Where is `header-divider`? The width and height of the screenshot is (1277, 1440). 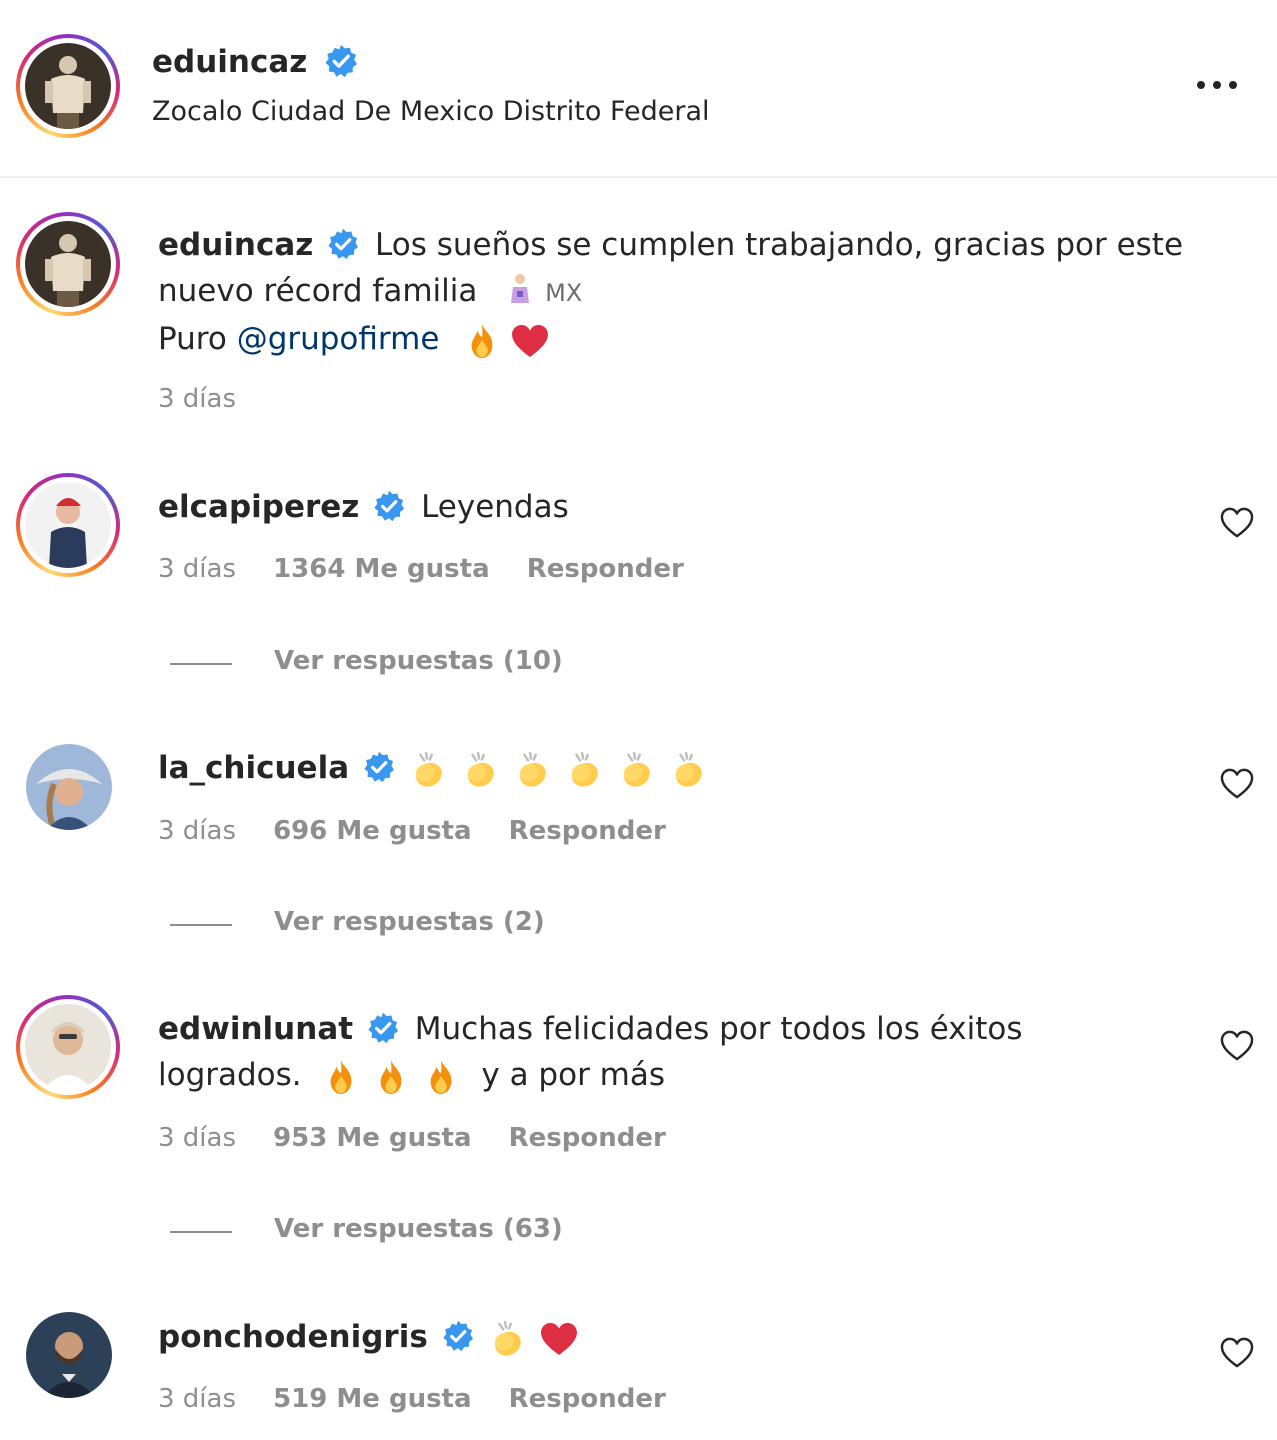 header-divider is located at coordinates (638, 177).